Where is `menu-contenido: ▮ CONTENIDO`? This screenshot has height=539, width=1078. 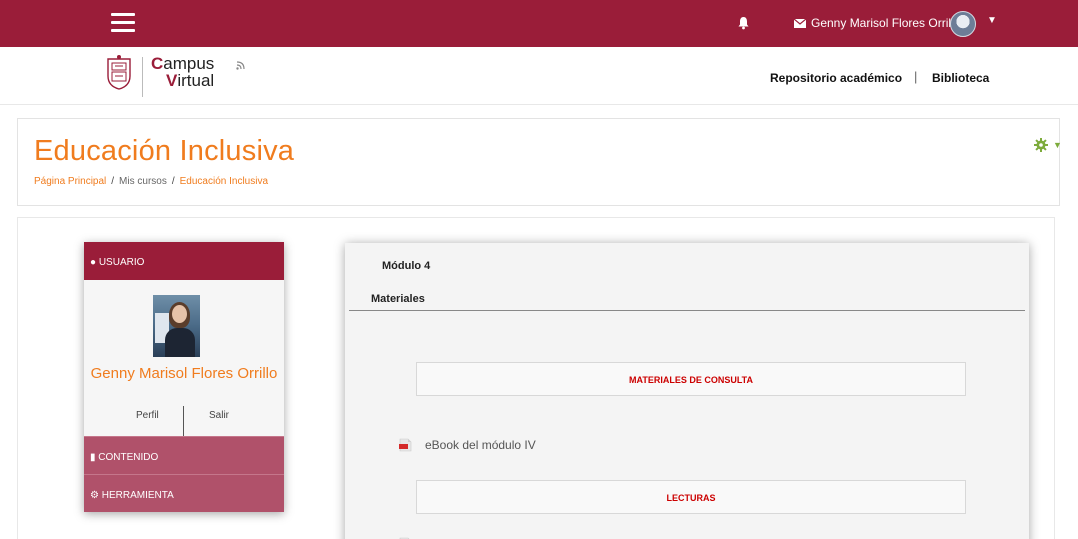
menu-contenido: ▮ CONTENIDO is located at coordinates (184, 455).